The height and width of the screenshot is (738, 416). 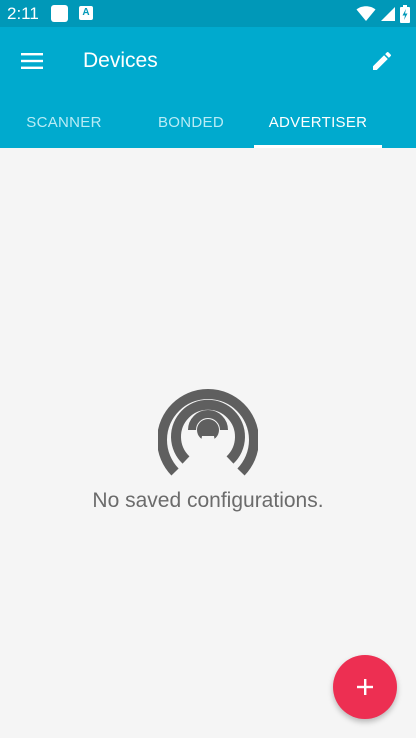 What do you see at coordinates (318, 146) in the screenshot?
I see `tab-indicator` at bounding box center [318, 146].